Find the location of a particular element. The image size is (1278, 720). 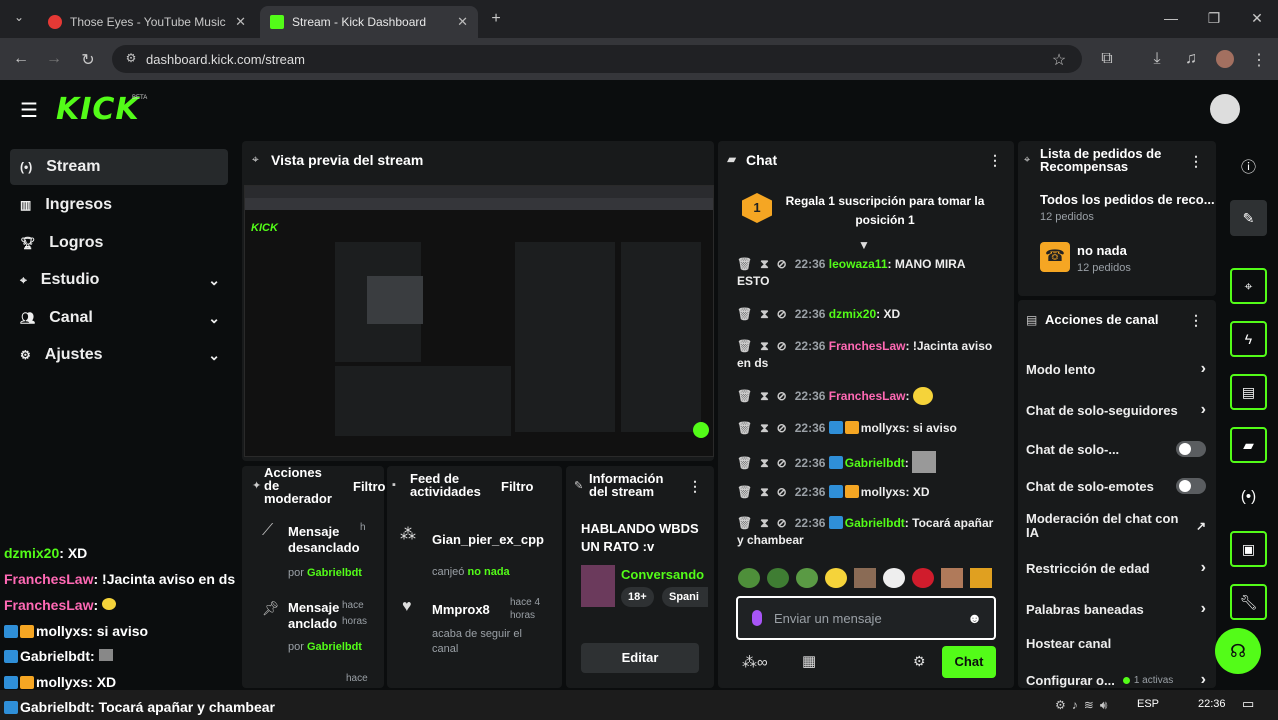

sidebar-item-ajustes: ⚙ Ajustes ⌄ is located at coordinates (119, 355).